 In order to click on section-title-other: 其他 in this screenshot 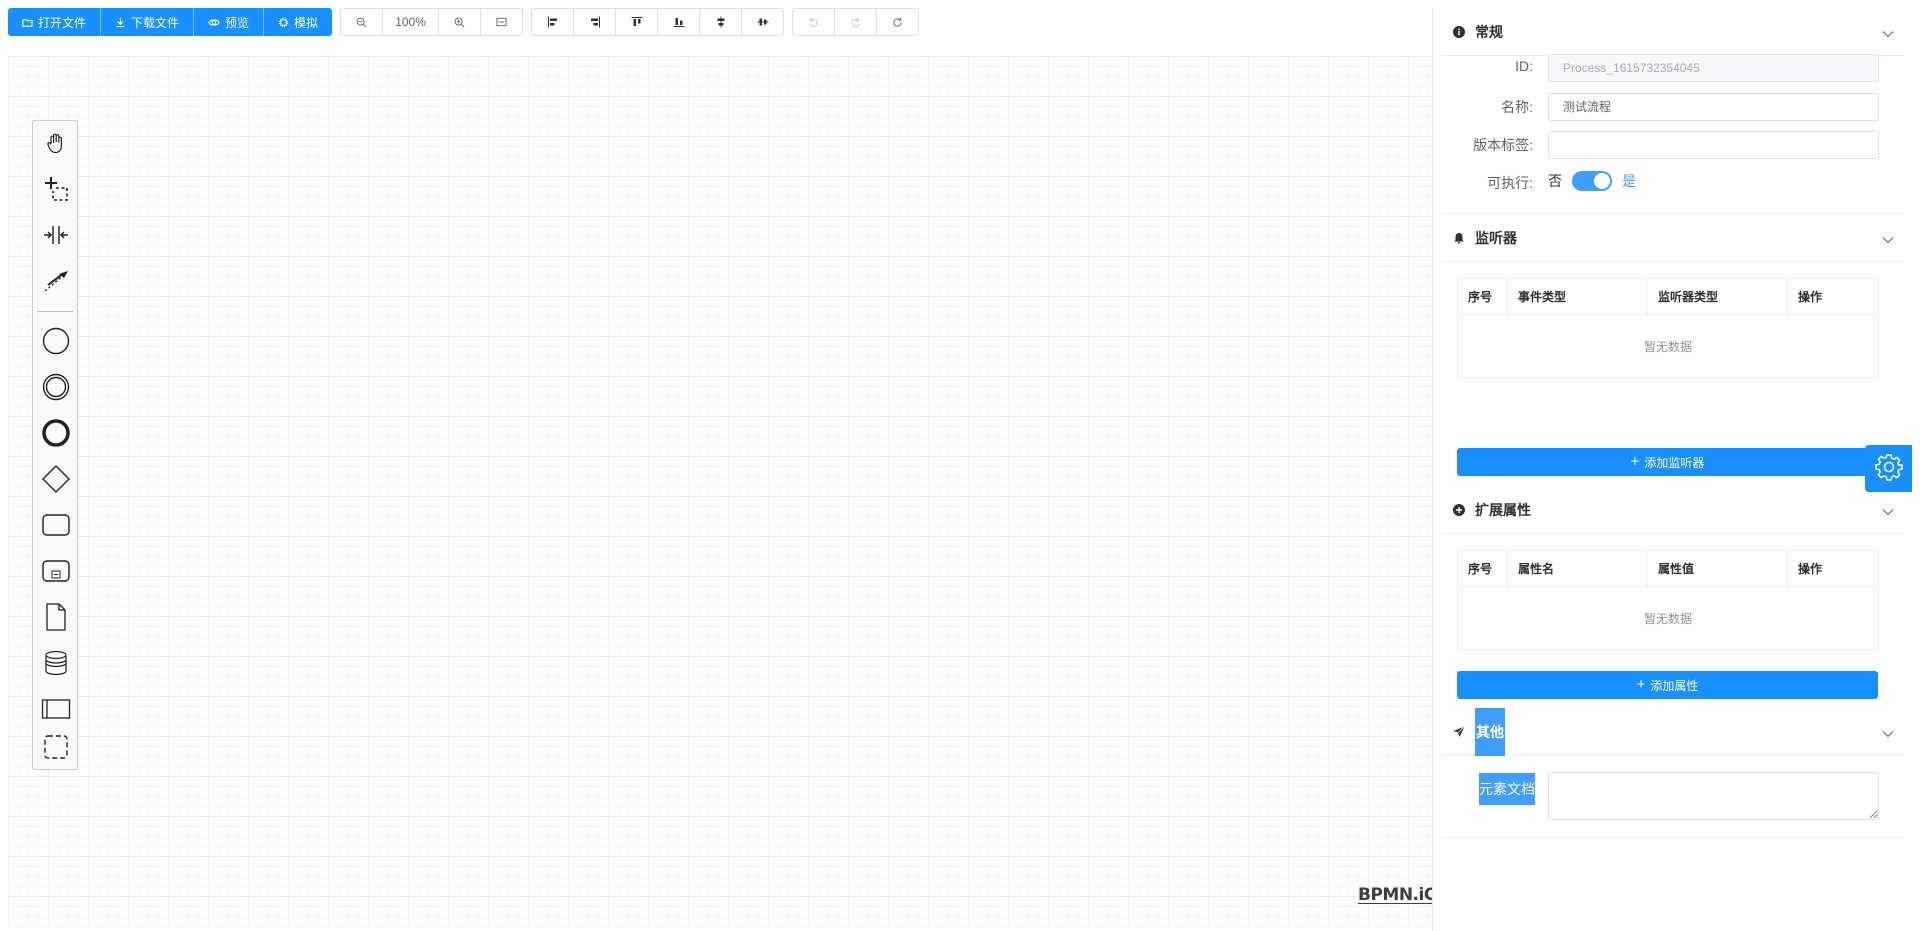, I will do `click(1490, 731)`.